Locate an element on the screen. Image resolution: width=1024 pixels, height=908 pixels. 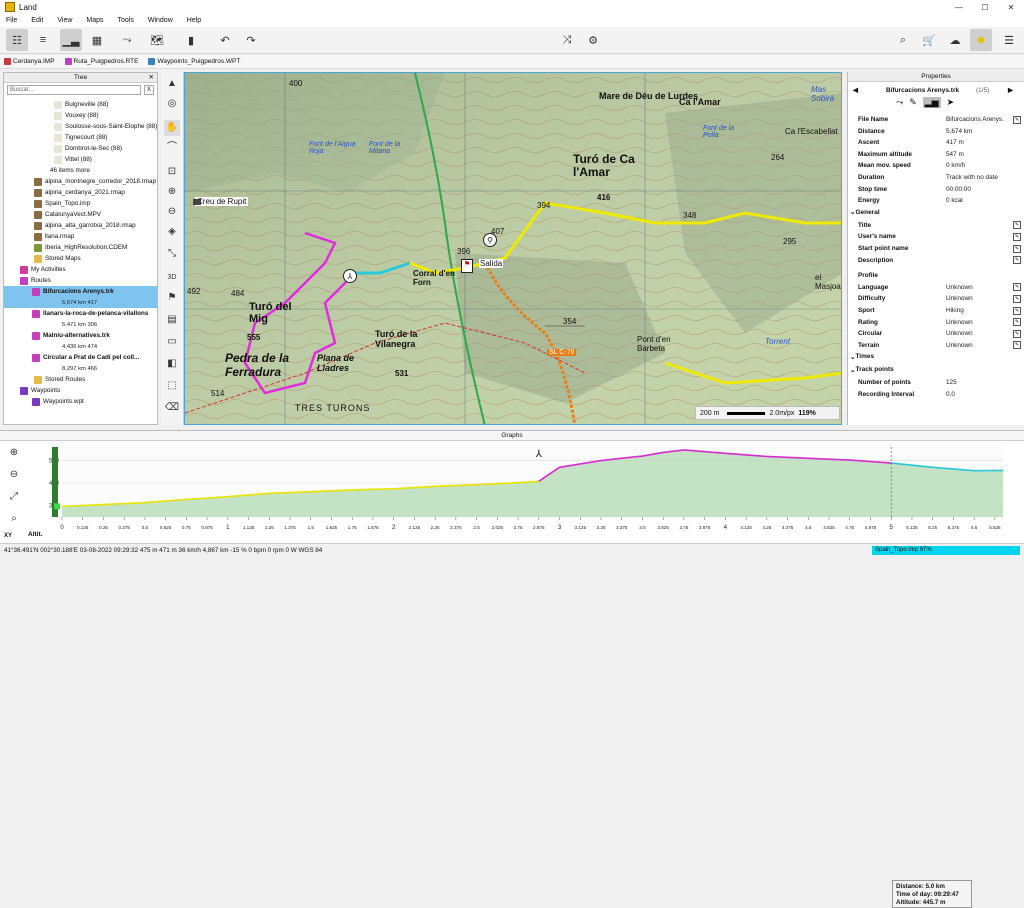
junction-icon: ⅄ is located at coordinates (350, 276).